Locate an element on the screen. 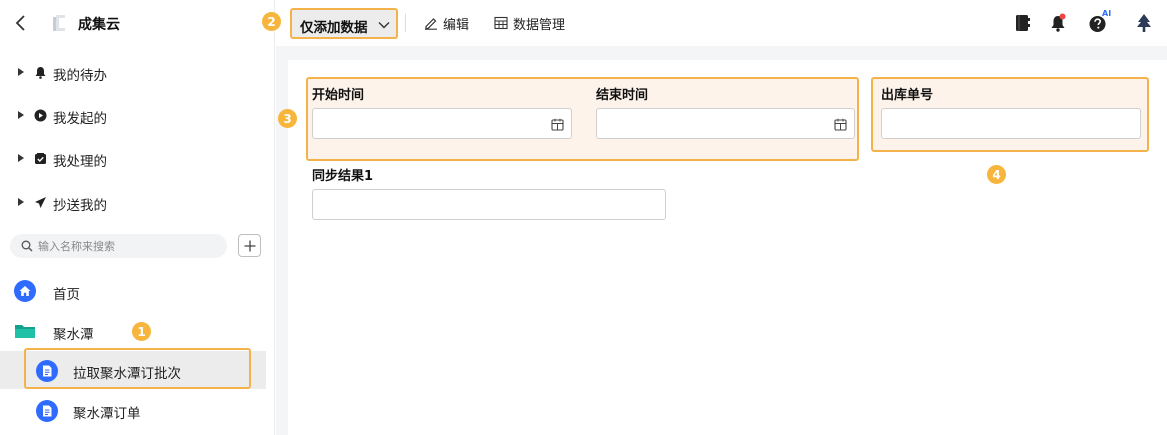 This screenshot has height=435, width=1167. view-mode-label: 仅添加数据 is located at coordinates (334, 28).